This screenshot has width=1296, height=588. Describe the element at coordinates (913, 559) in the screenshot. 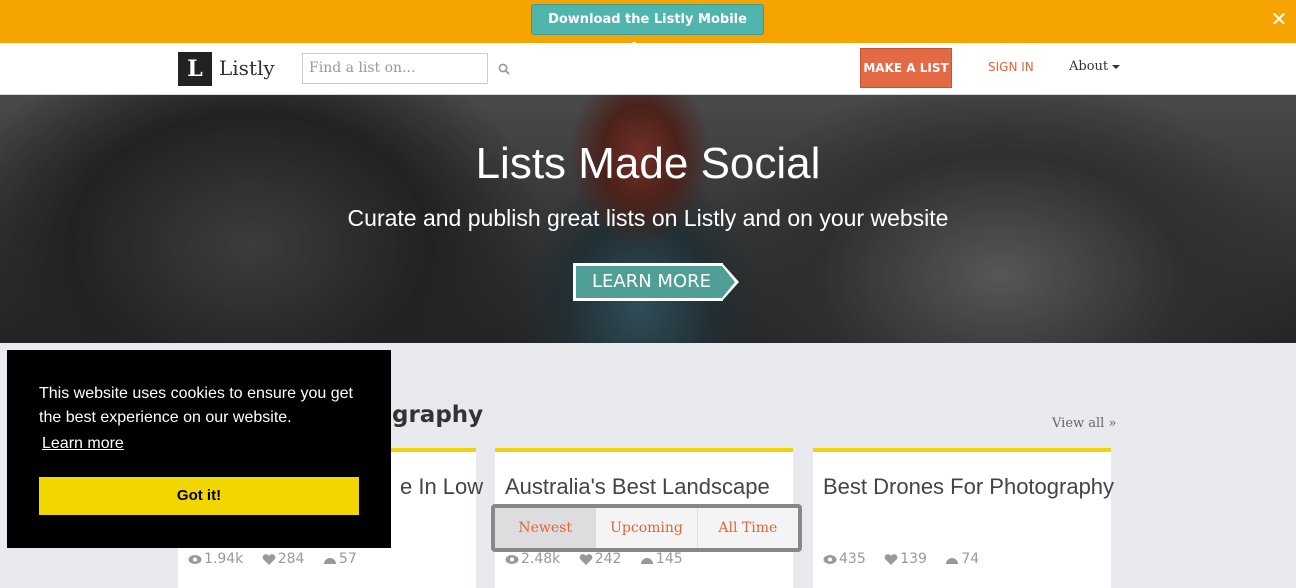

I see `likes-count: 139` at that location.